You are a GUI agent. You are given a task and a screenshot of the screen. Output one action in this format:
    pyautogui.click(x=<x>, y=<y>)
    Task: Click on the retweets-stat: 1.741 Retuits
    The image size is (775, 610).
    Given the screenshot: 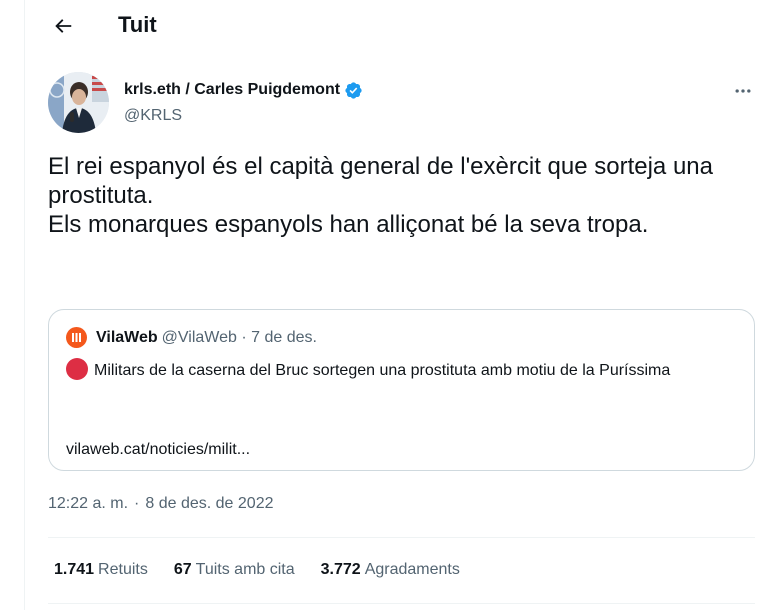 What is the action you would take?
    pyautogui.click(x=101, y=570)
    